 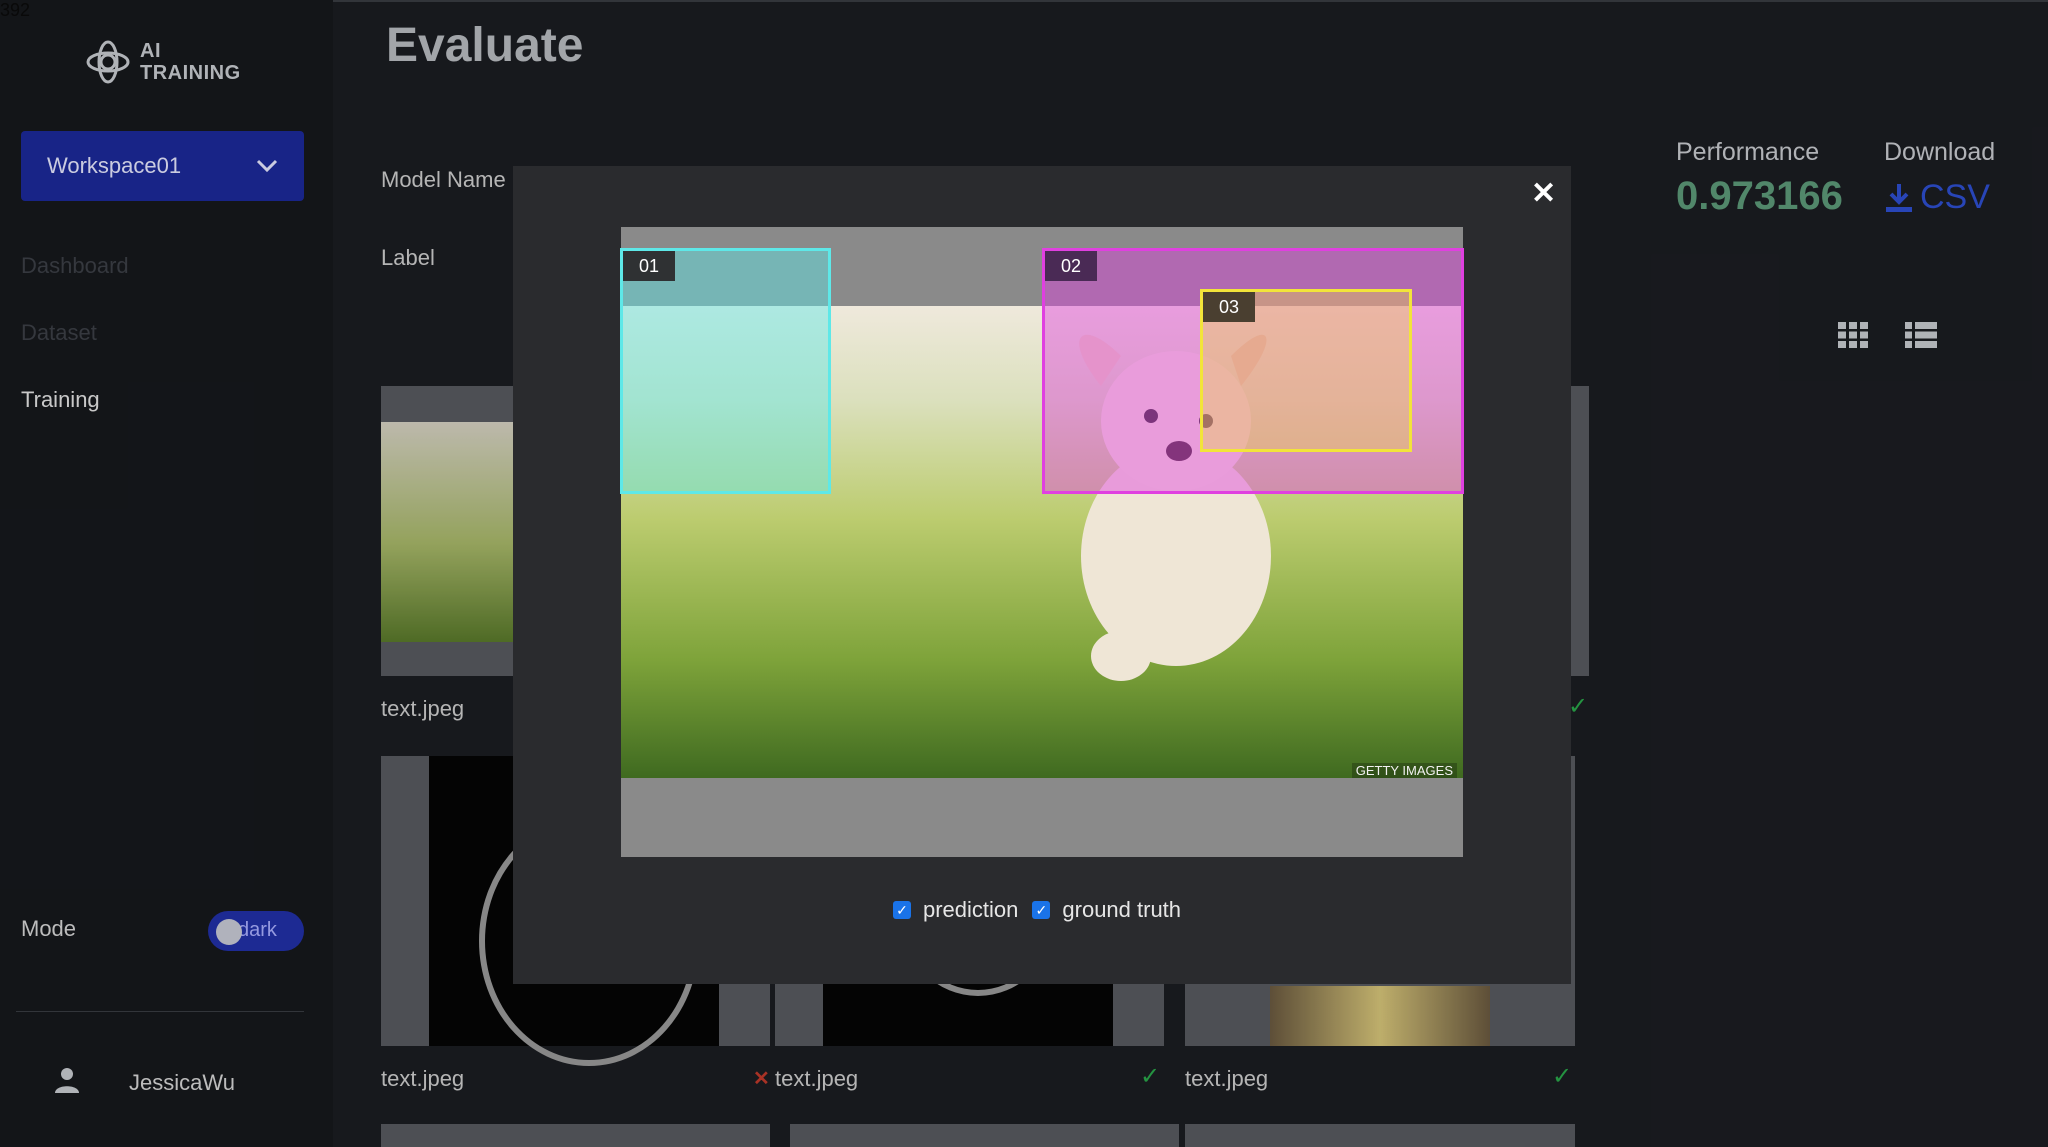 What do you see at coordinates (902, 910) in the screenshot?
I see `prediction-checkbox: ✓` at bounding box center [902, 910].